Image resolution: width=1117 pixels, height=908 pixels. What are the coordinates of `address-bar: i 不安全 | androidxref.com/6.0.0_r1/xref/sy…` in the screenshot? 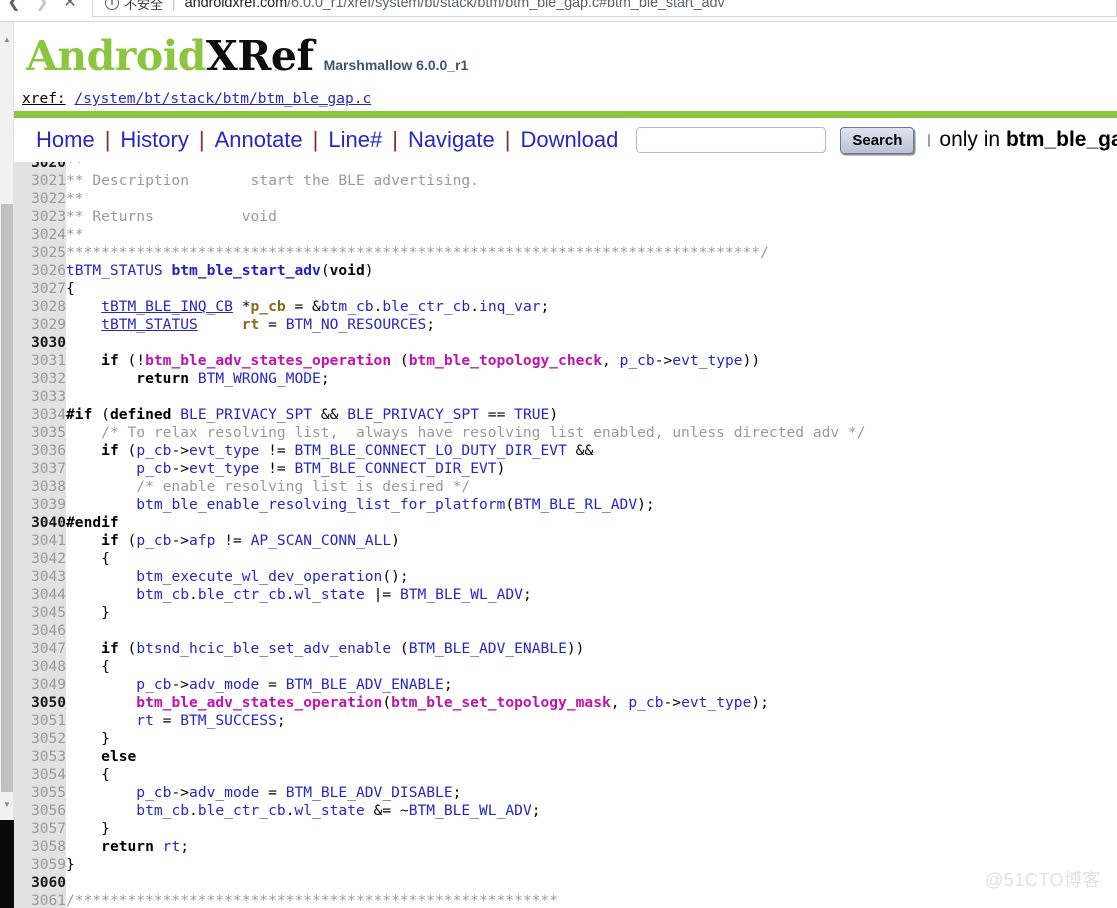 It's located at (604, 8).